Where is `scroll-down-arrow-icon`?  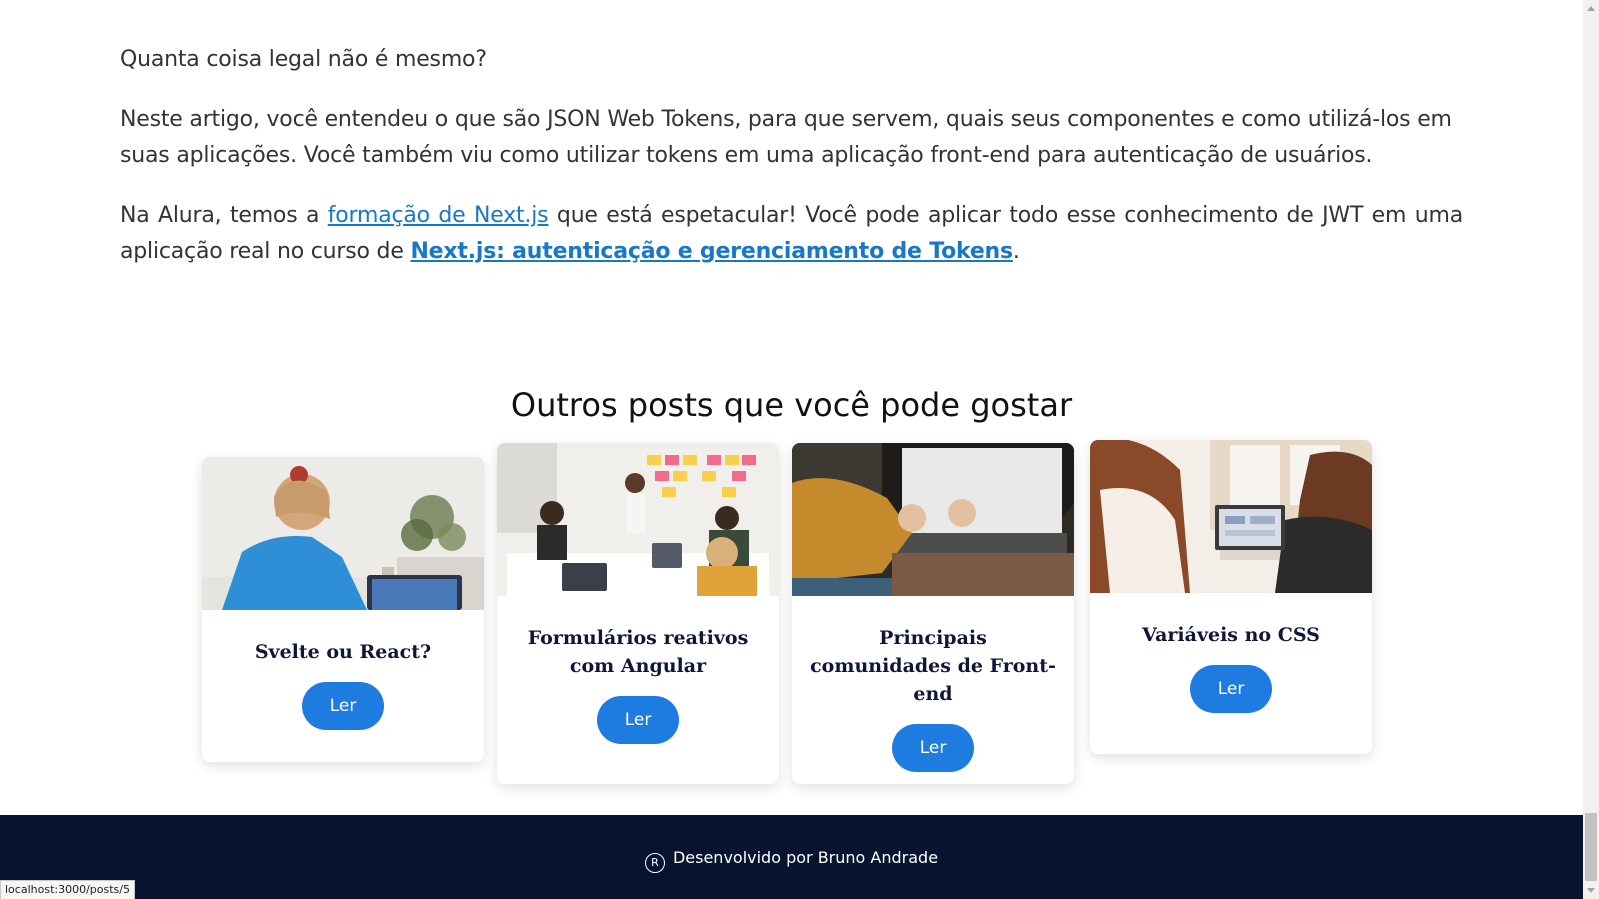
scroll-down-arrow-icon is located at coordinates (1591, 890).